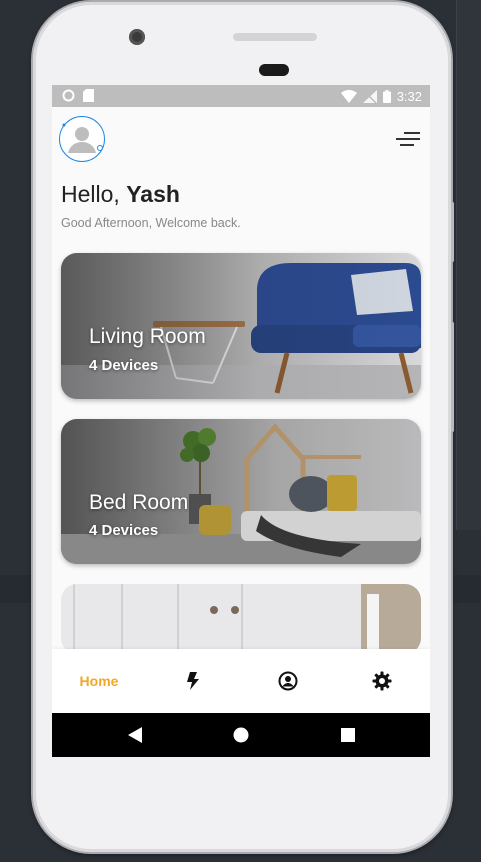  I want to click on earpiece-speaker, so click(275, 37).